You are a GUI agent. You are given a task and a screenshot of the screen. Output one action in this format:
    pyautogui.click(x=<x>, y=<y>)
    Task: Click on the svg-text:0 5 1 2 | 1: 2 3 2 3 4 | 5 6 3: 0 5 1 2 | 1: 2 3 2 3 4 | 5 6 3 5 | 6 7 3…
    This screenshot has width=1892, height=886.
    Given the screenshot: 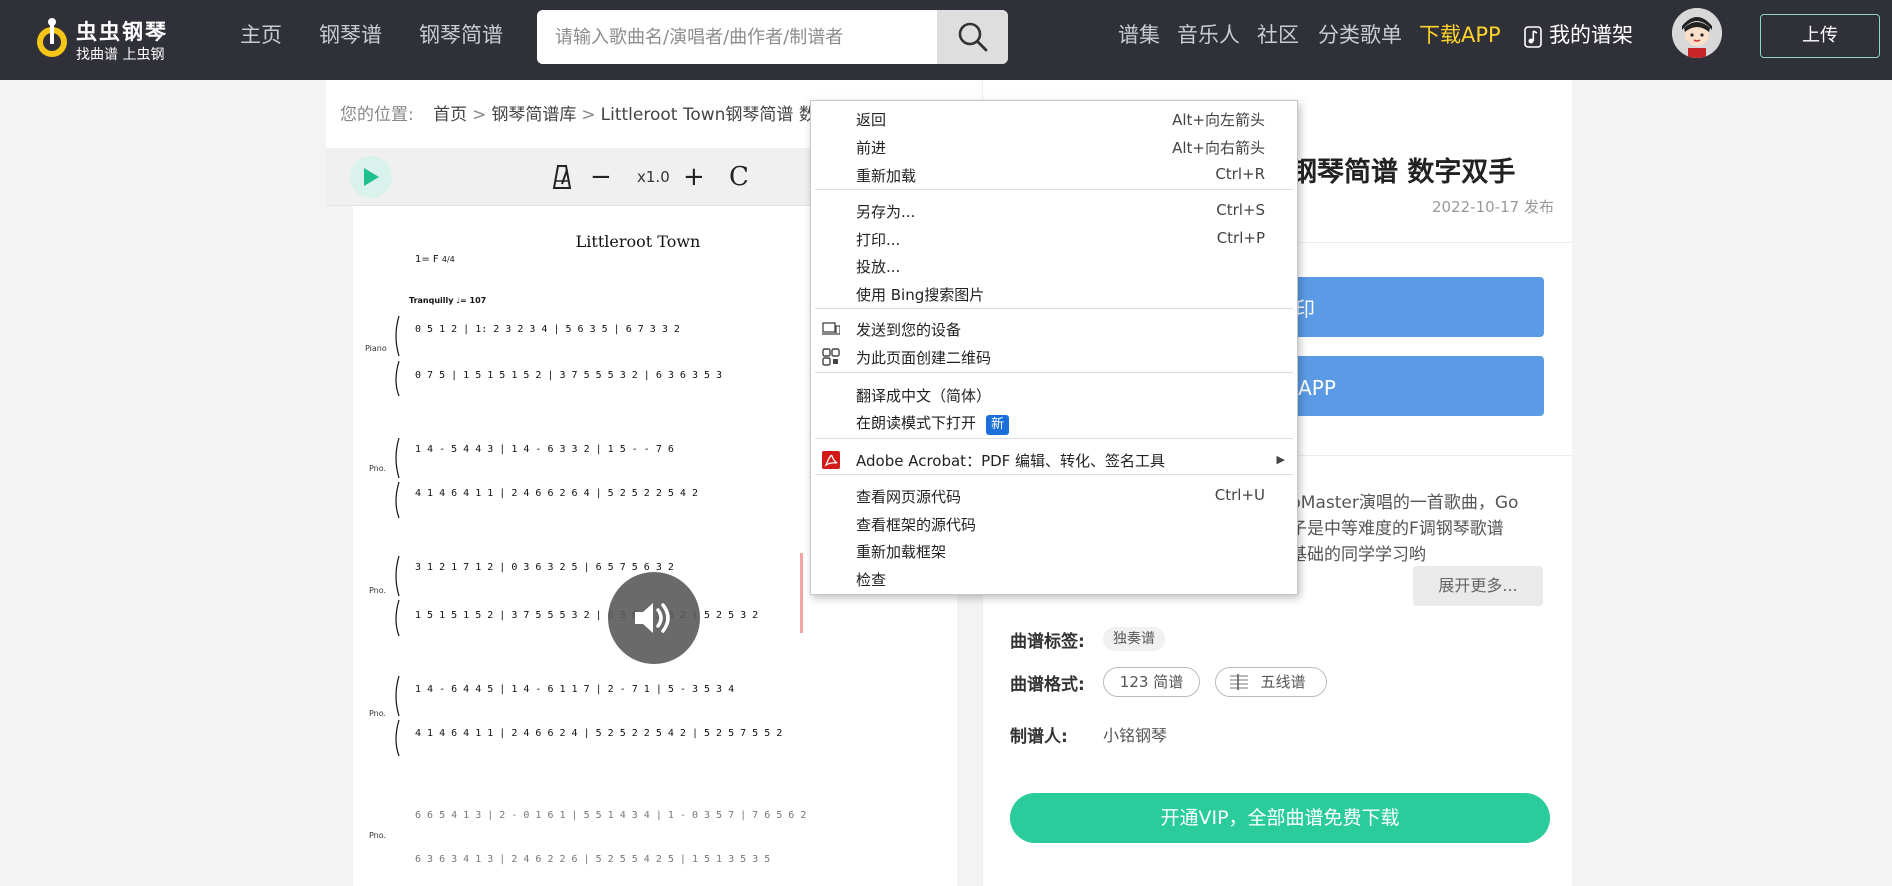 What is the action you would take?
    pyautogui.click(x=547, y=329)
    